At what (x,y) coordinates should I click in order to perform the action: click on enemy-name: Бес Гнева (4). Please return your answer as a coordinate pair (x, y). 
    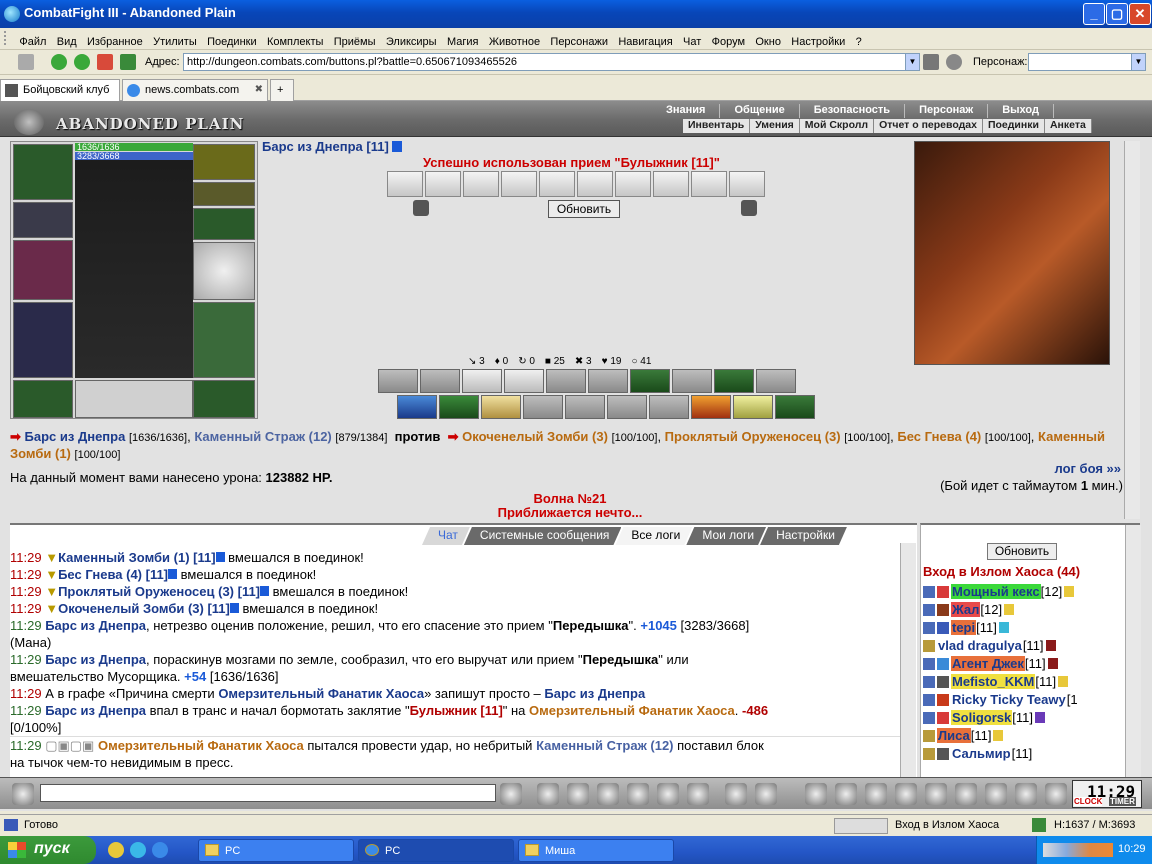
    Looking at the image, I should click on (939, 436).